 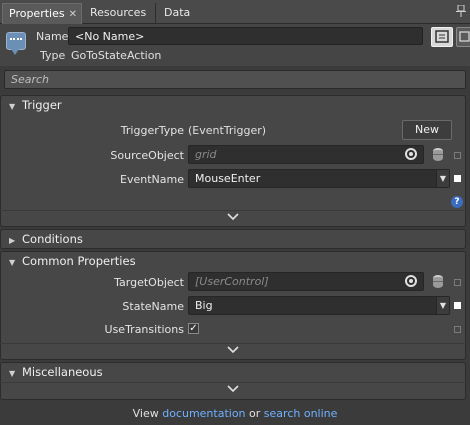 I want to click on search-online-link: search online, so click(x=301, y=413).